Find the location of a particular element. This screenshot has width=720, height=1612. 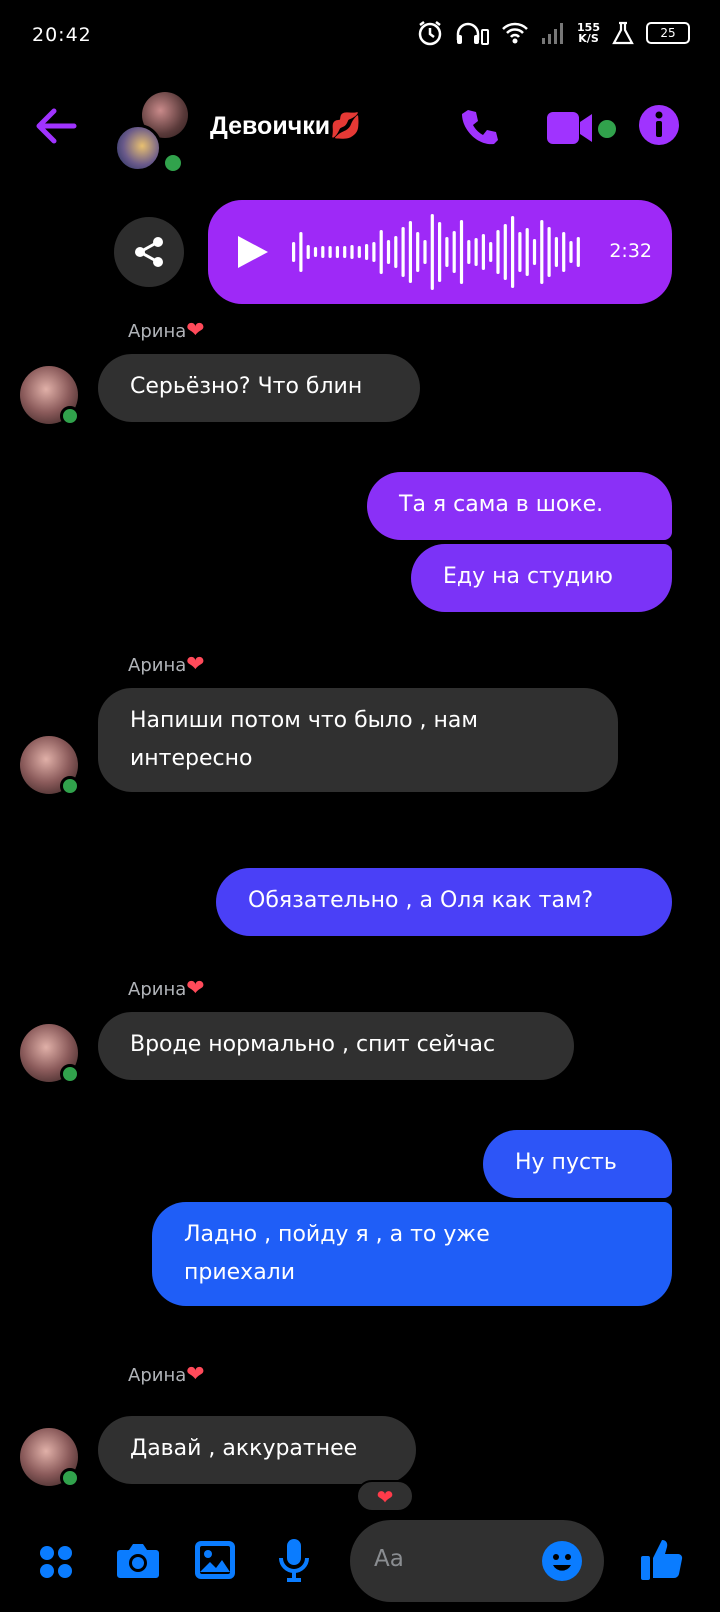

video-call-icon is located at coordinates (570, 128).